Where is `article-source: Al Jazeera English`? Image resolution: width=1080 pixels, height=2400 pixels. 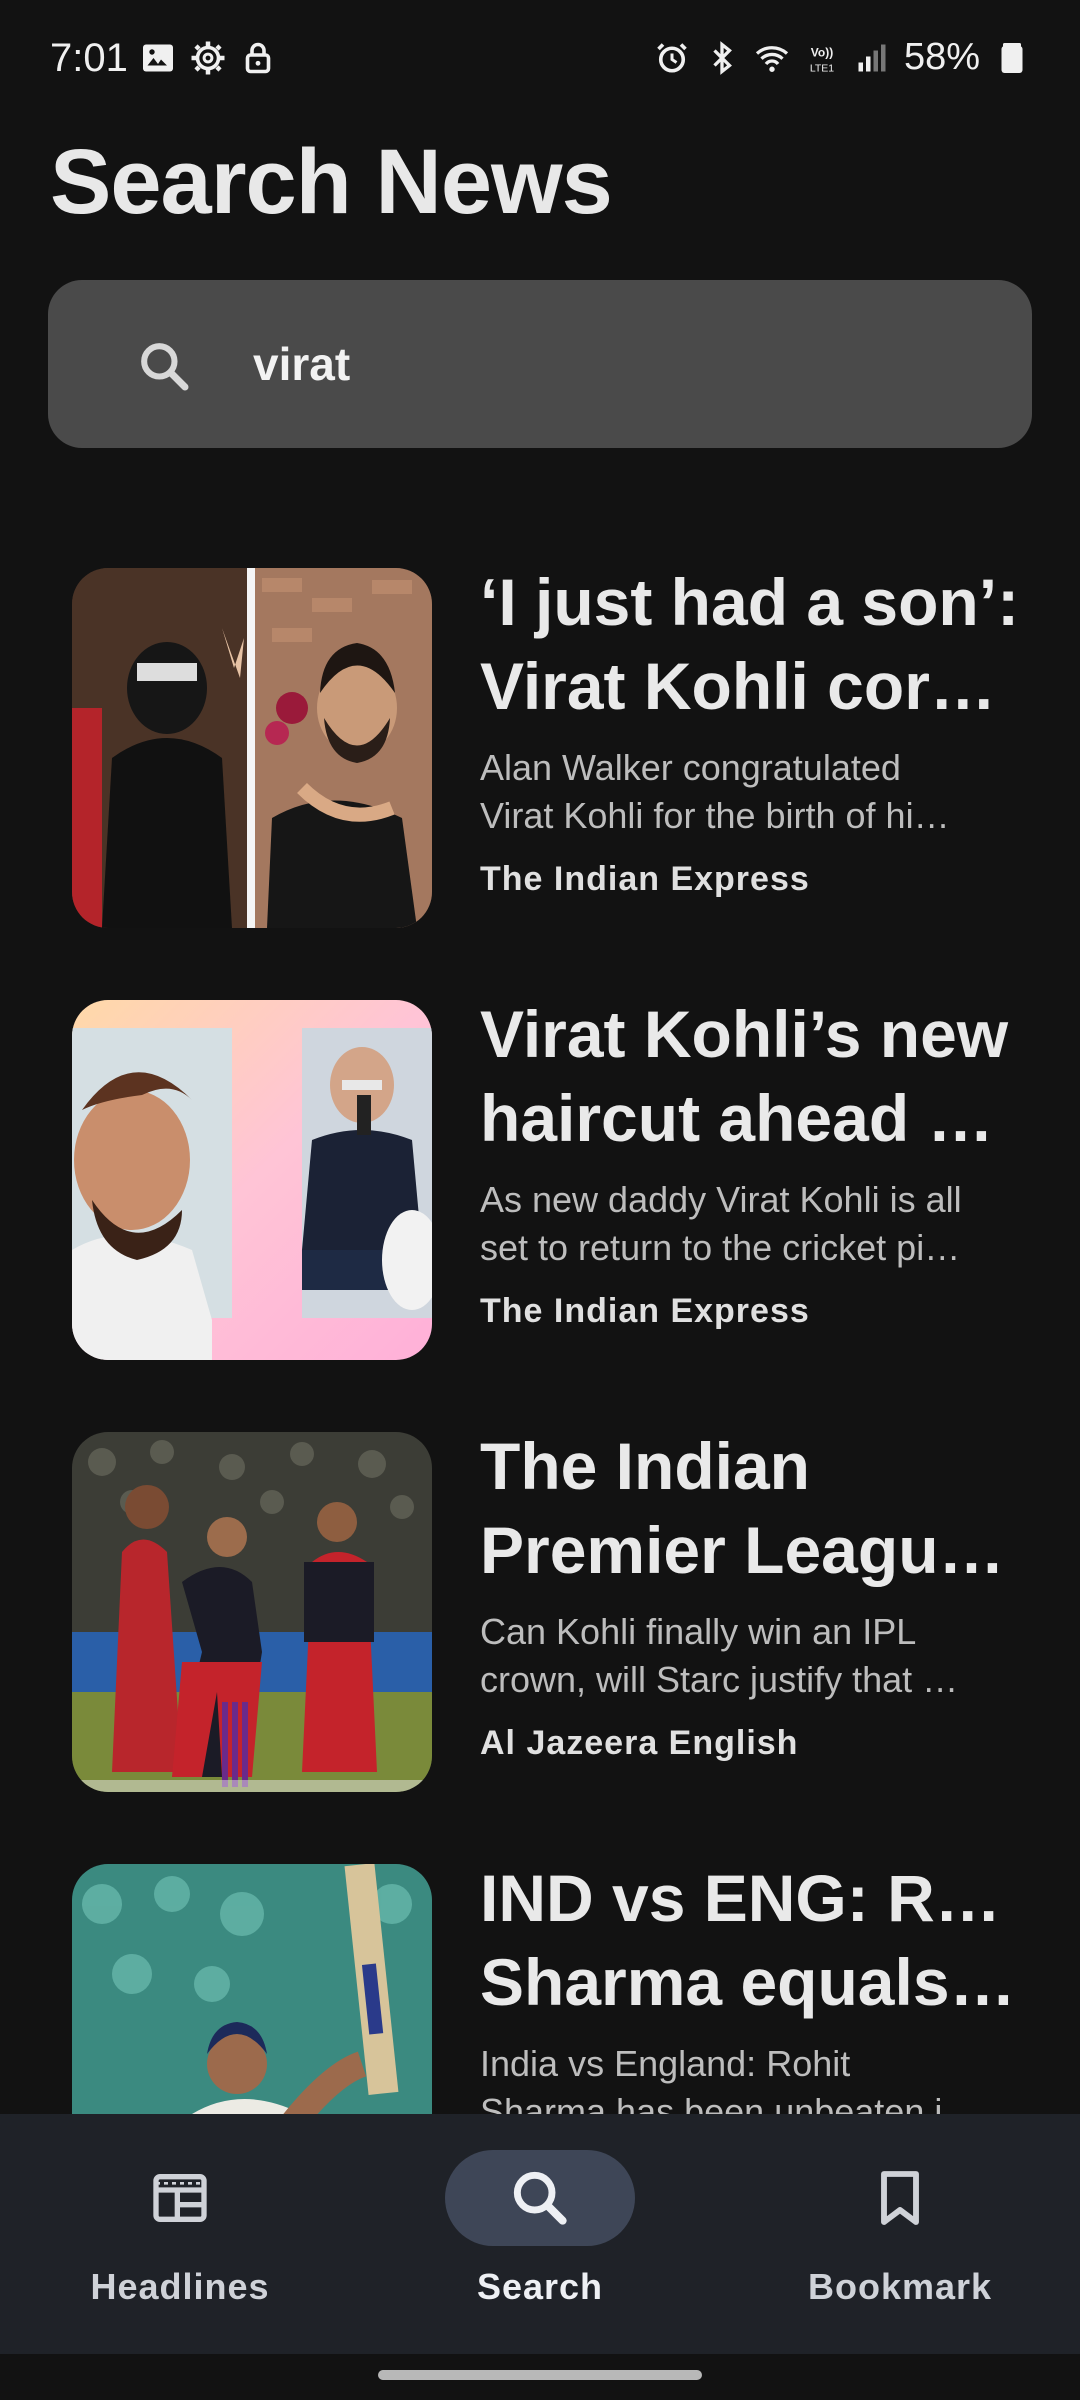
article-source: Al Jazeera English is located at coordinates (639, 1743).